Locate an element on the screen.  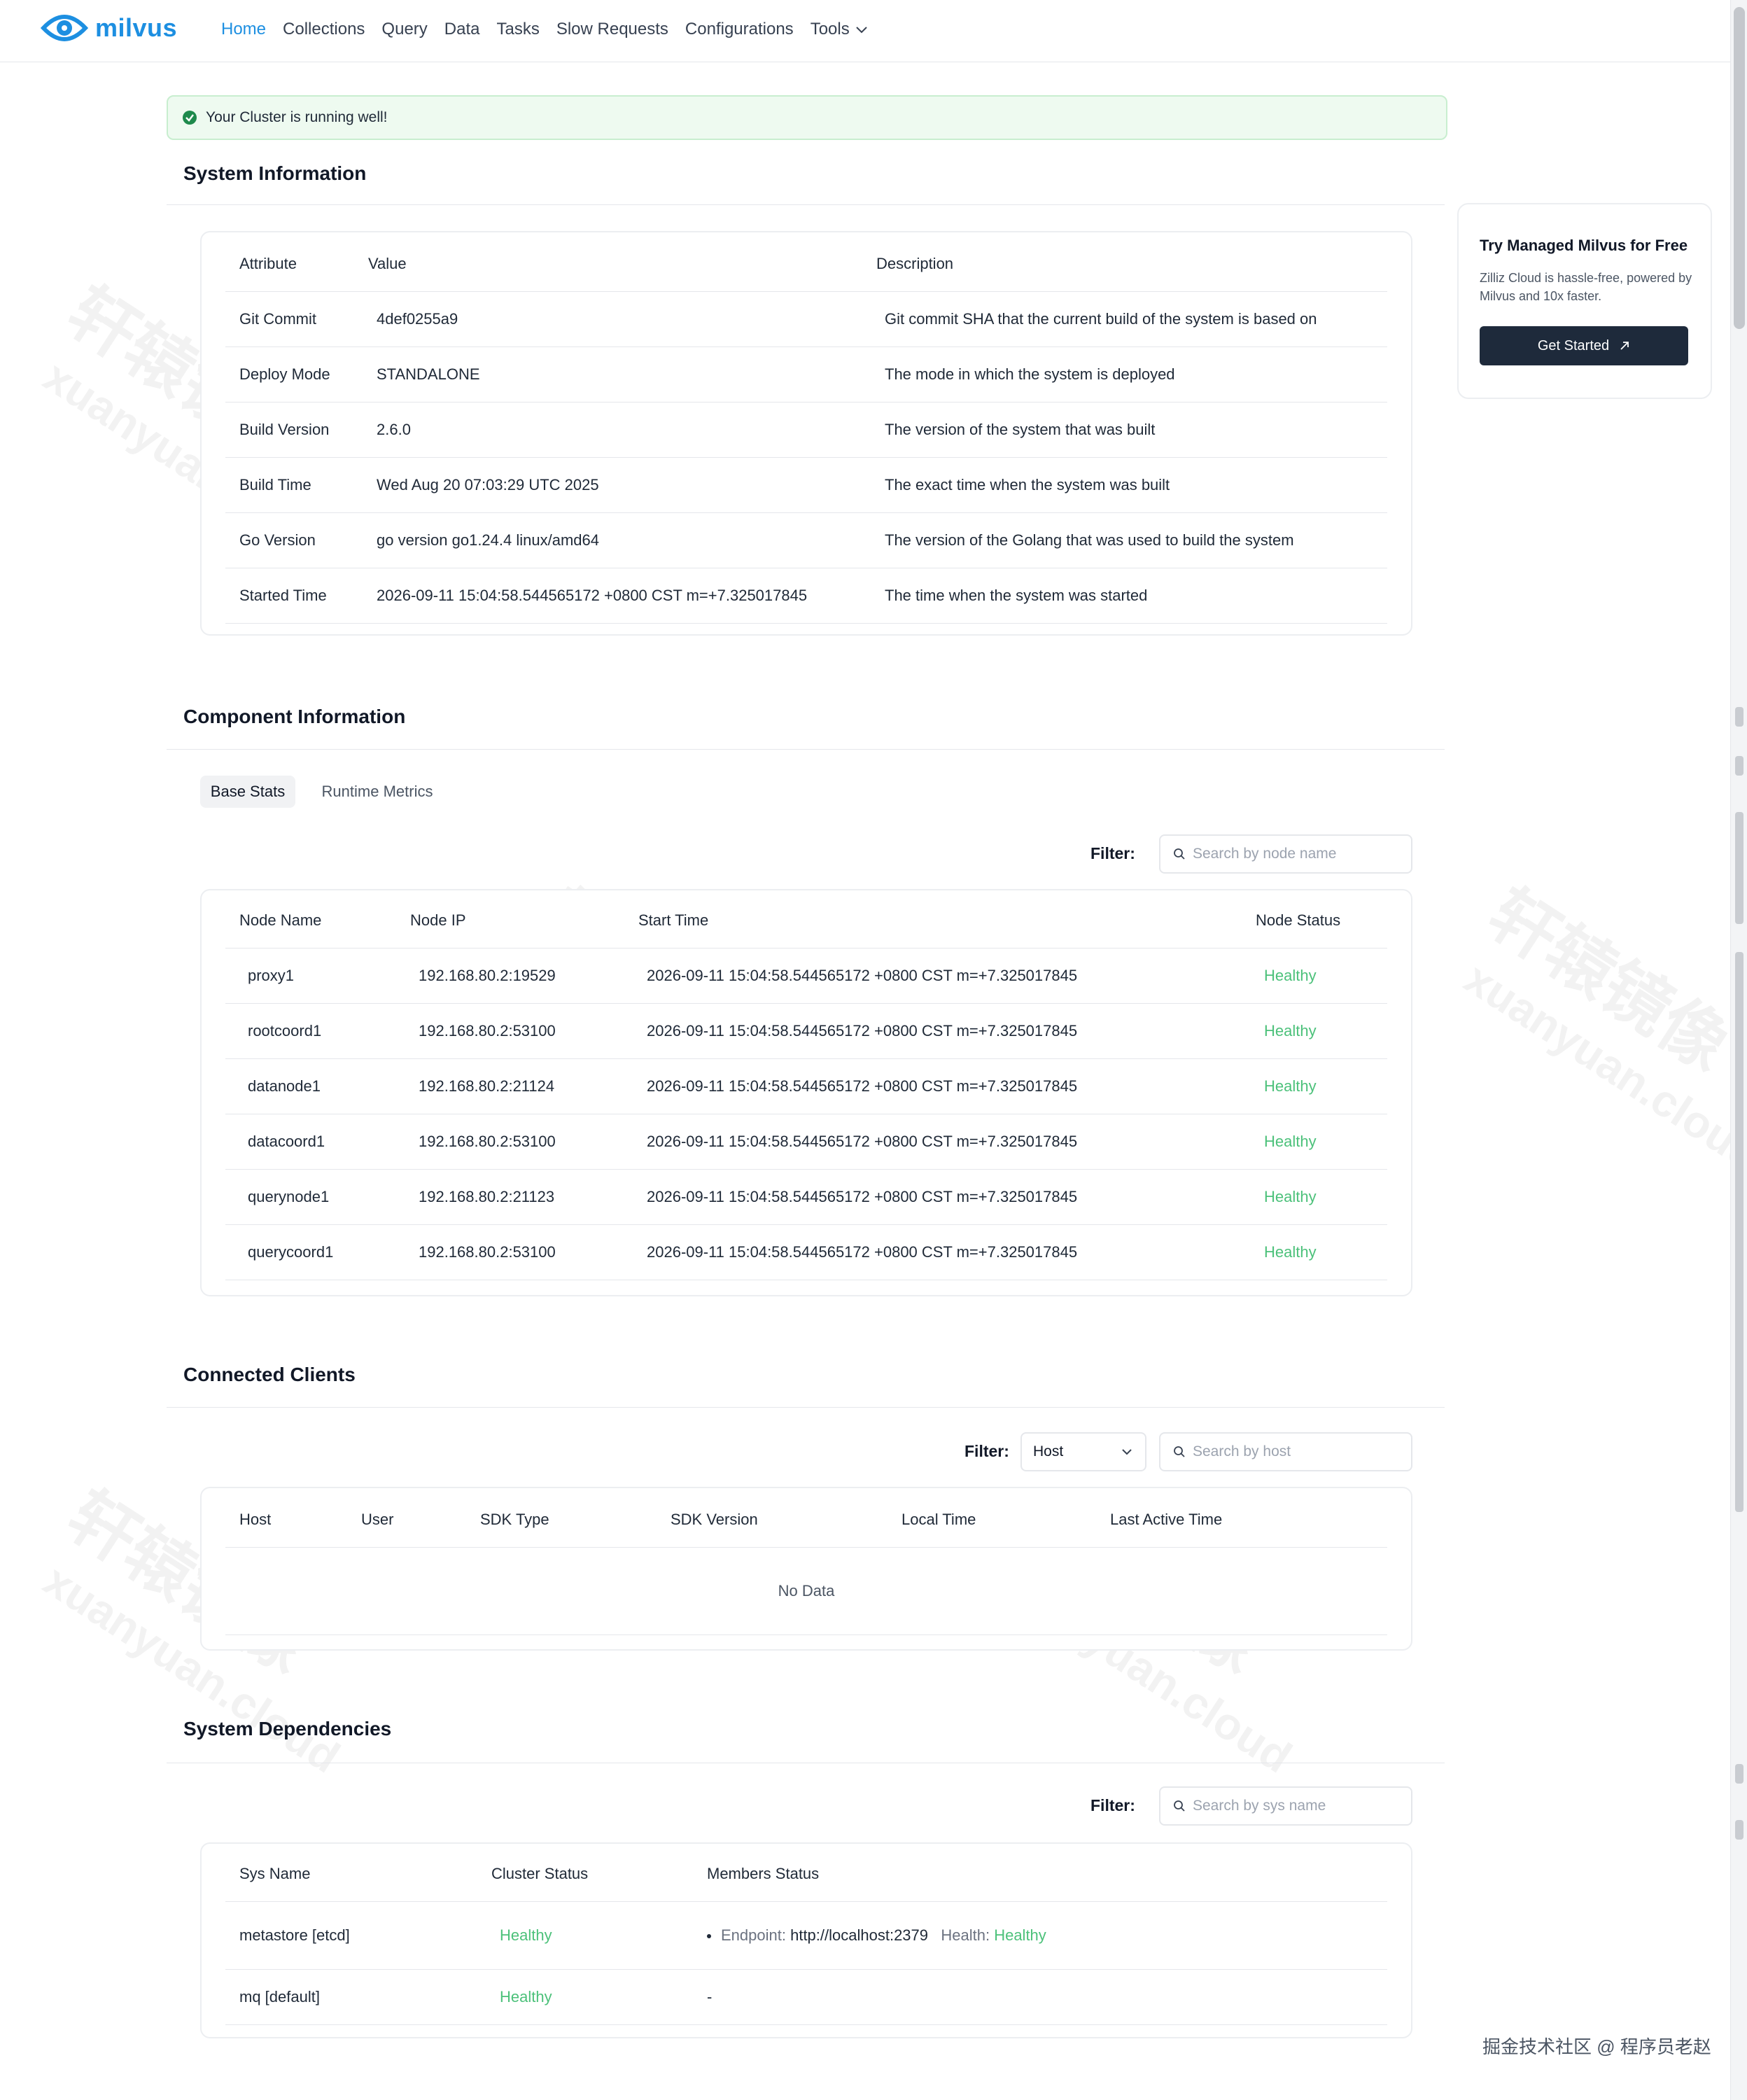
attribute-cell: Deploy Mode is located at coordinates (289, 374).